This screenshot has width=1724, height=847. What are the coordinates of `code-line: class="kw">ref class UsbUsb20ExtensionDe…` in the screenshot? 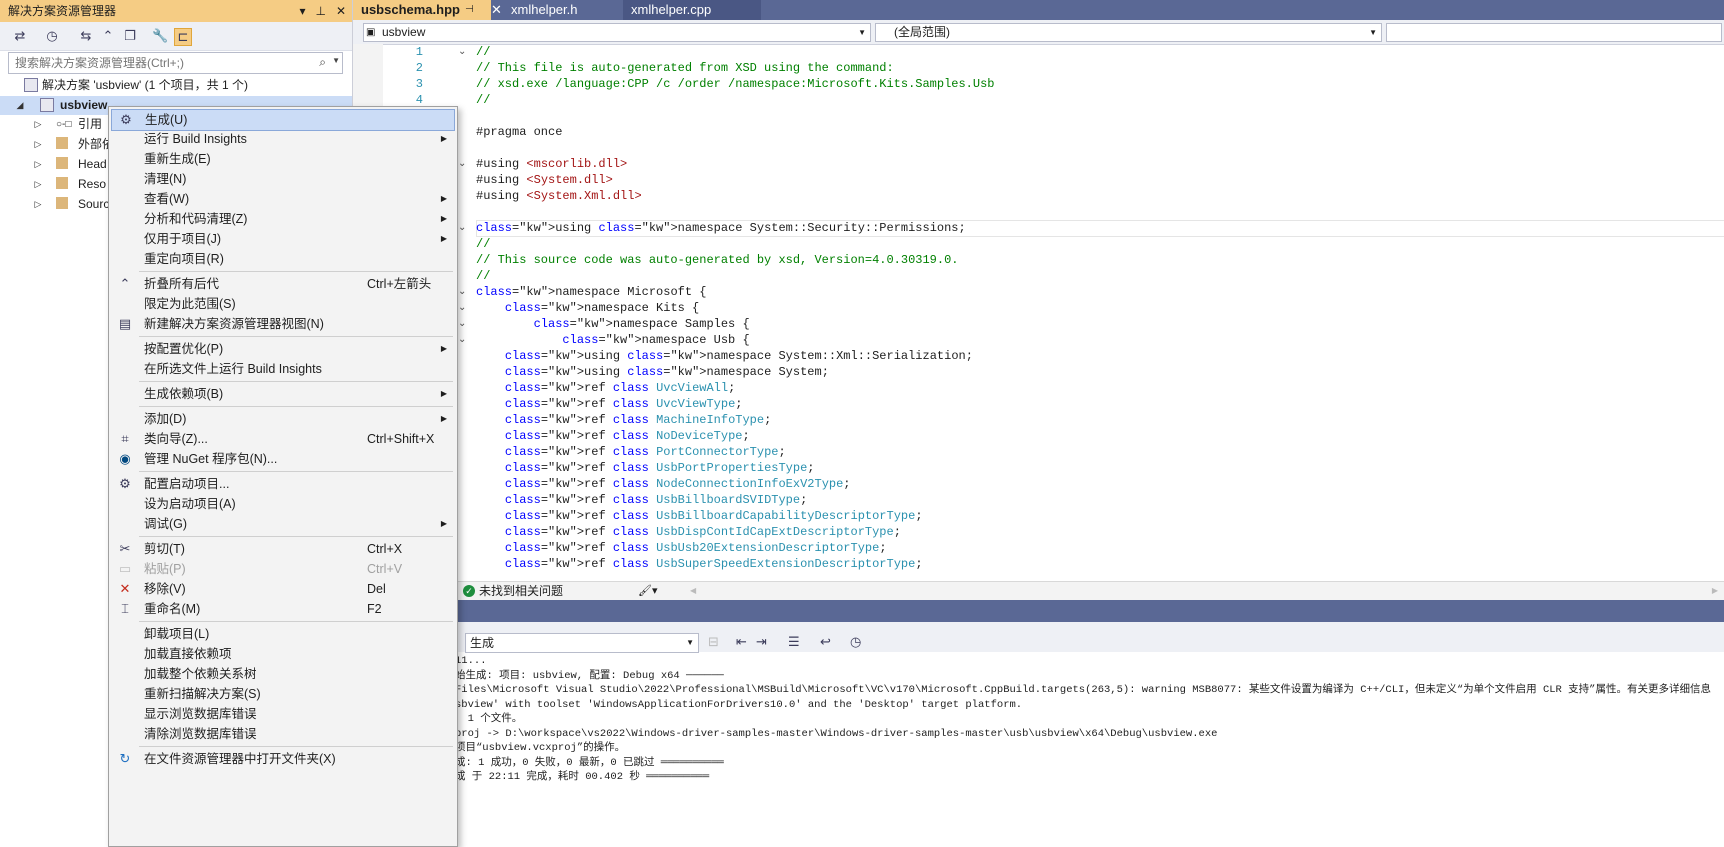 It's located at (681, 548).